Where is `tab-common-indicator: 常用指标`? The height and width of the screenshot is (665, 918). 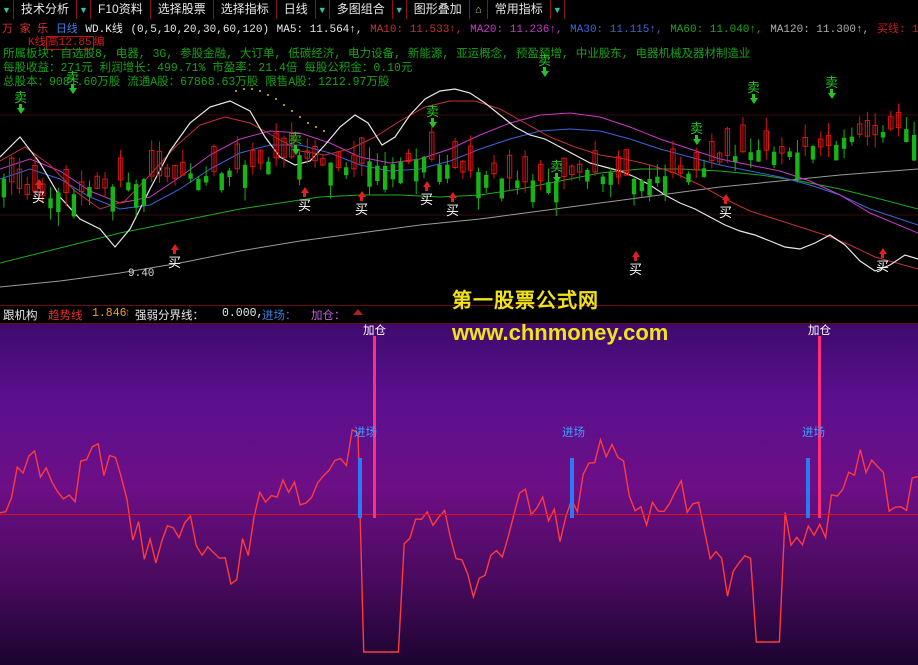
tab-common-indicator: 常用指标 is located at coordinates (519, 9).